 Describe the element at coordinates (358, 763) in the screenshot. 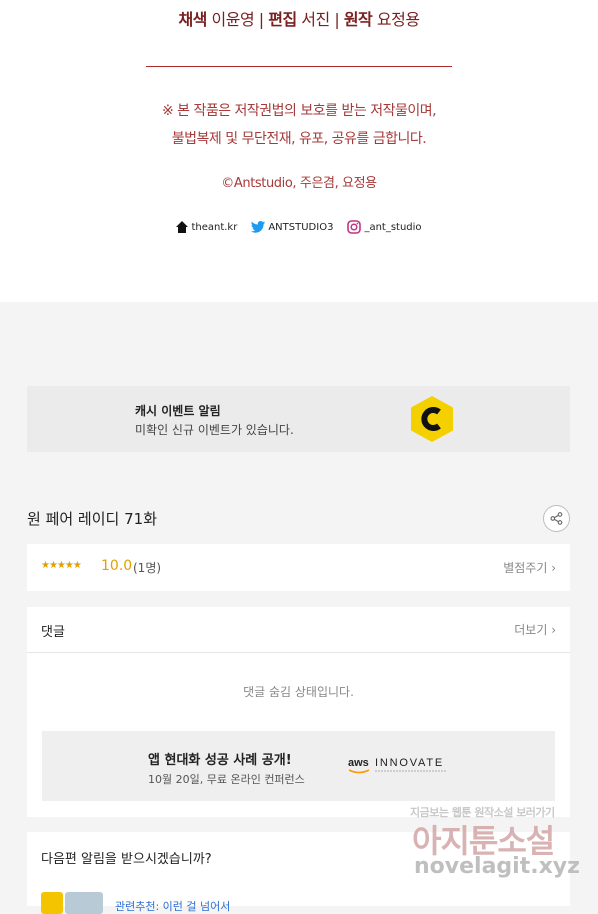

I see `ad-brand: aws` at that location.